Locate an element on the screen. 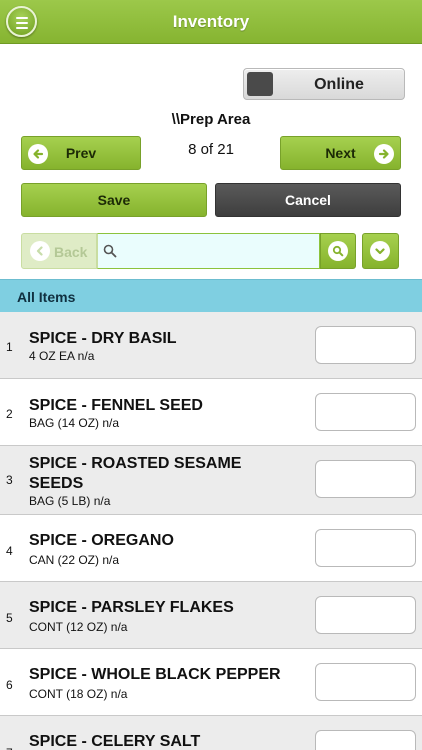  save-button: Save is located at coordinates (114, 200).